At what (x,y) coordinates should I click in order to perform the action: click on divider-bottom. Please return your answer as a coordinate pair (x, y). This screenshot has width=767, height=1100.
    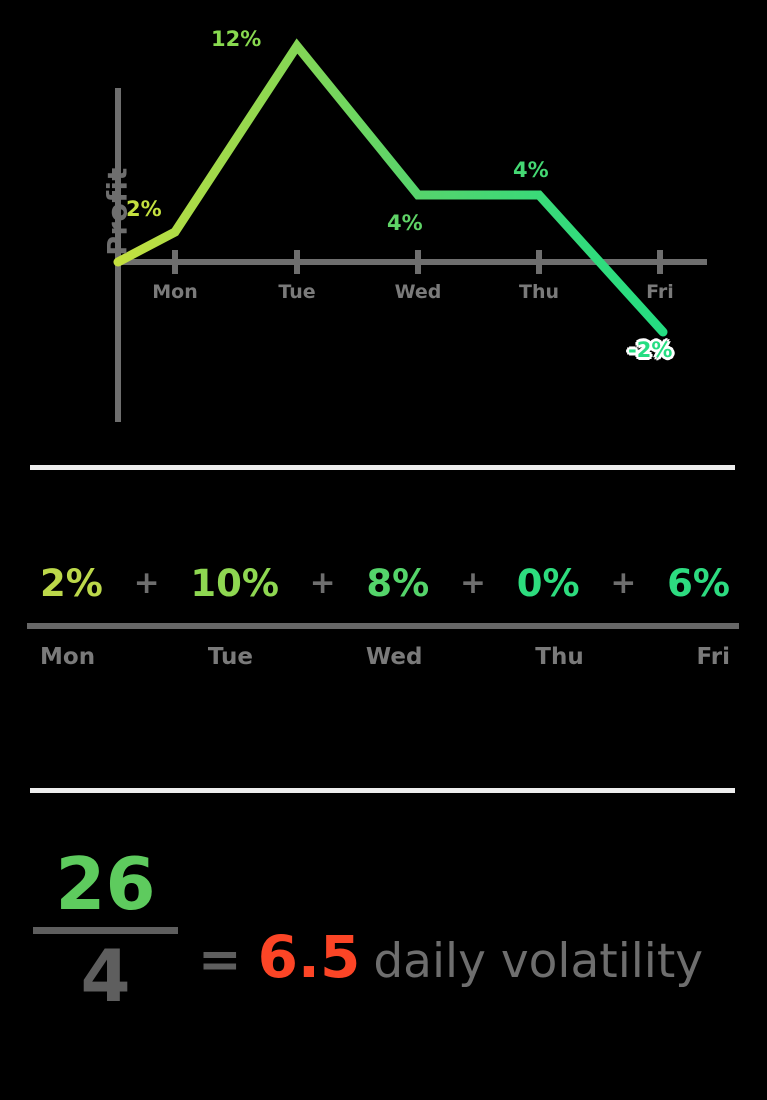
    Looking at the image, I should click on (382, 790).